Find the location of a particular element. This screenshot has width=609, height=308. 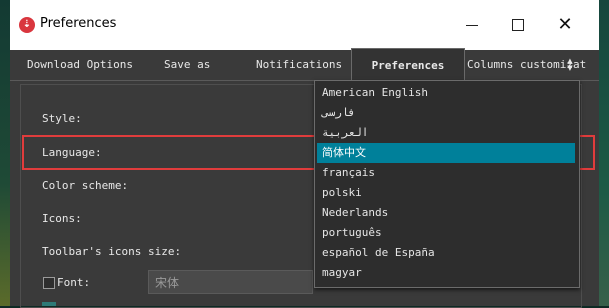

maximize-icon is located at coordinates (518, 25).